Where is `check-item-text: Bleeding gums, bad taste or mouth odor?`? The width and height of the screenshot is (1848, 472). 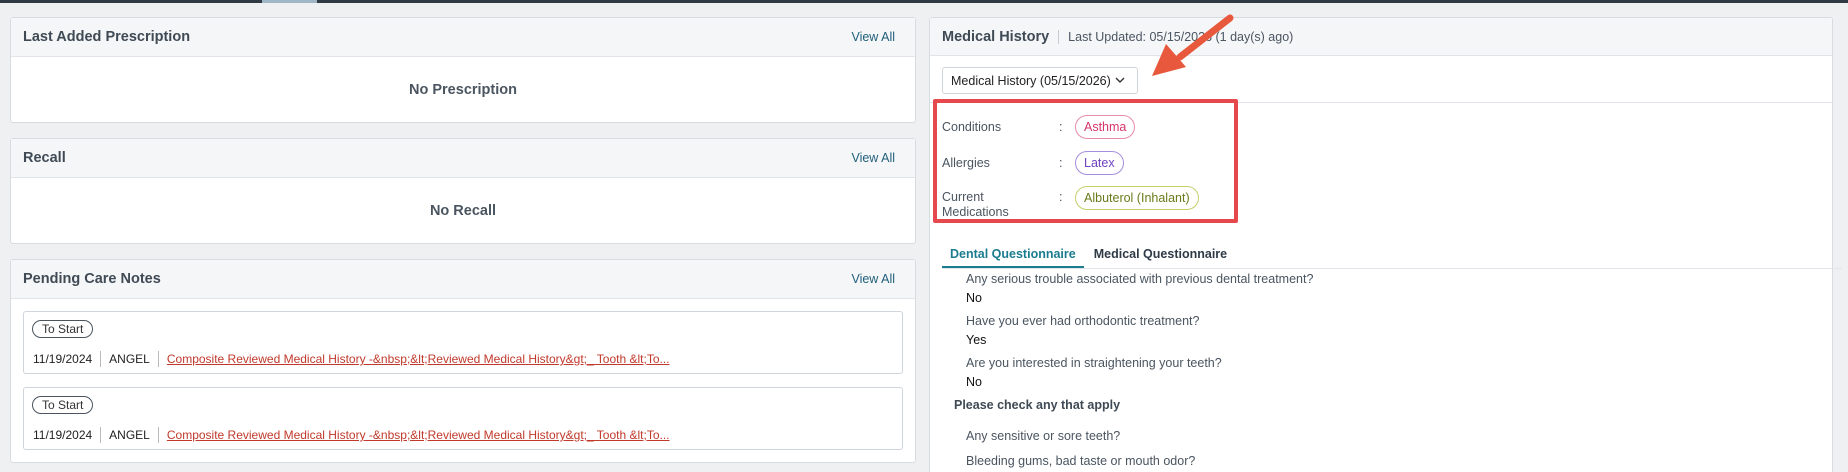 check-item-text: Bleeding gums, bad taste or mouth odor? is located at coordinates (1081, 461).